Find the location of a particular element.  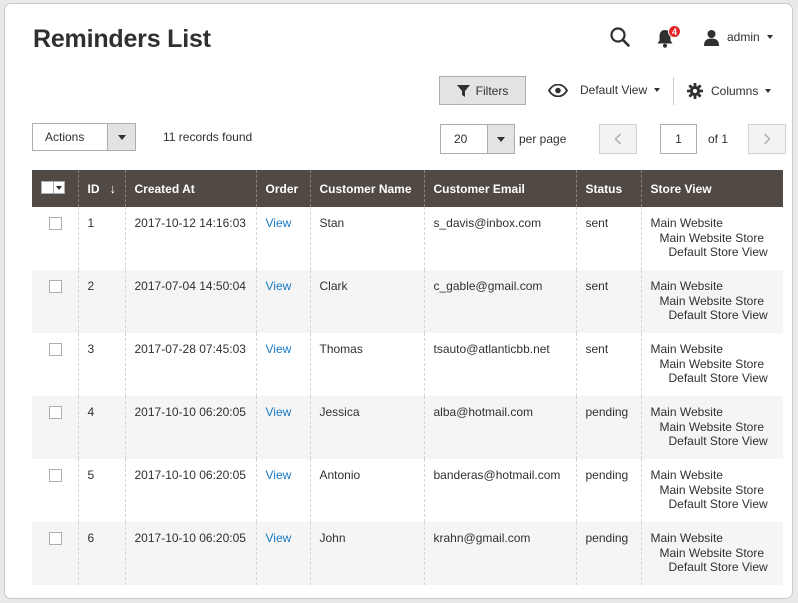

previous-page-button is located at coordinates (618, 139).